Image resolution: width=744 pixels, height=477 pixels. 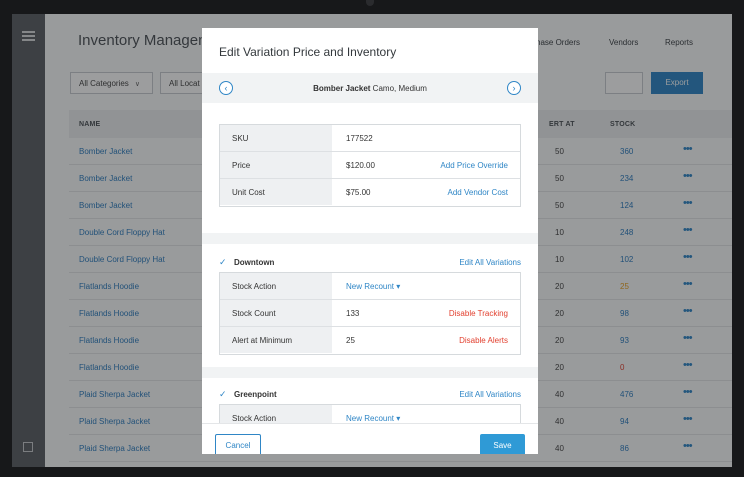 What do you see at coordinates (478, 313) in the screenshot?
I see `disable-tracking-link: Disable Tracking` at bounding box center [478, 313].